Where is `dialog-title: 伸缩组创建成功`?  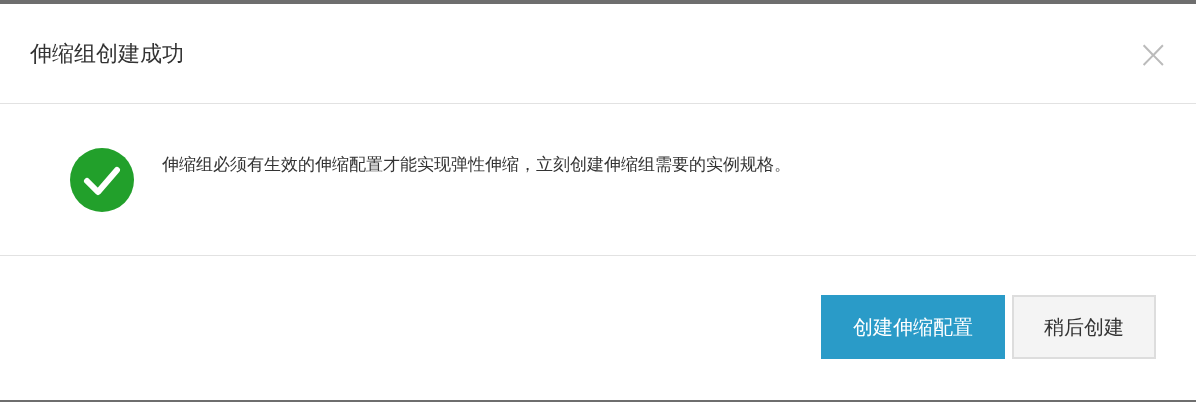
dialog-title: 伸缩组创建成功 is located at coordinates (107, 53).